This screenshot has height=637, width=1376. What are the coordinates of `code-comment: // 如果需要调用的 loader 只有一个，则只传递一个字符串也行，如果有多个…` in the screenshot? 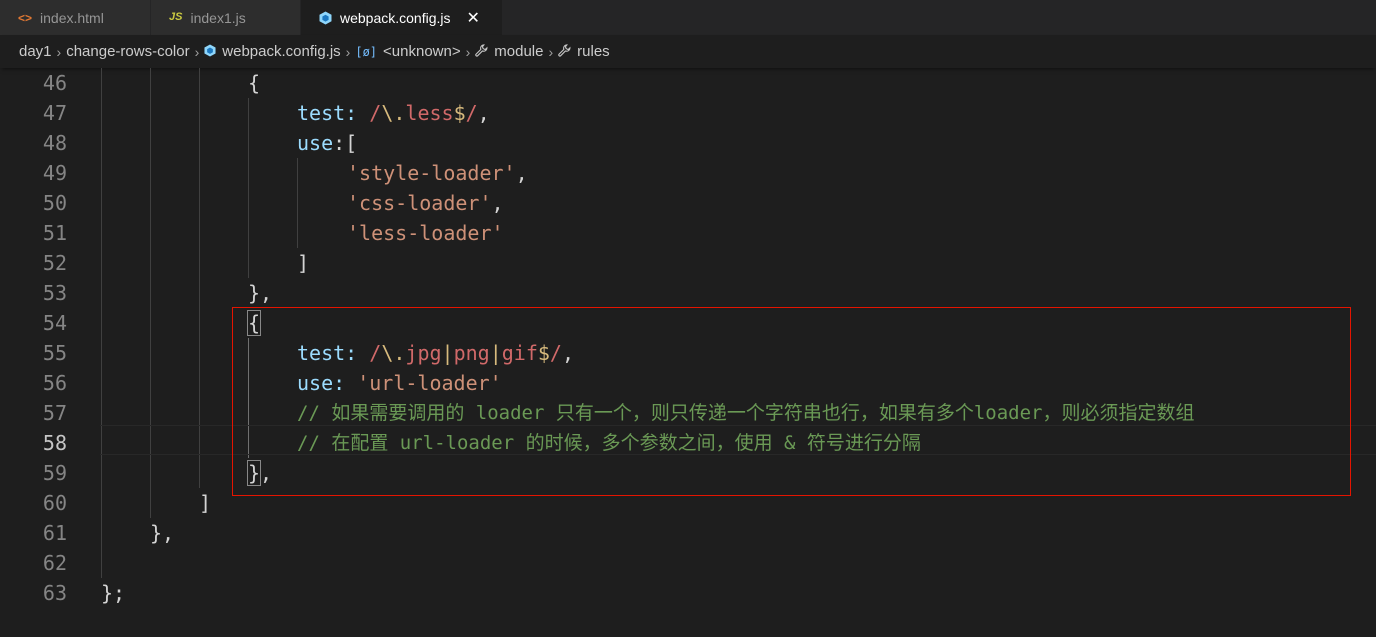 It's located at (746, 413).